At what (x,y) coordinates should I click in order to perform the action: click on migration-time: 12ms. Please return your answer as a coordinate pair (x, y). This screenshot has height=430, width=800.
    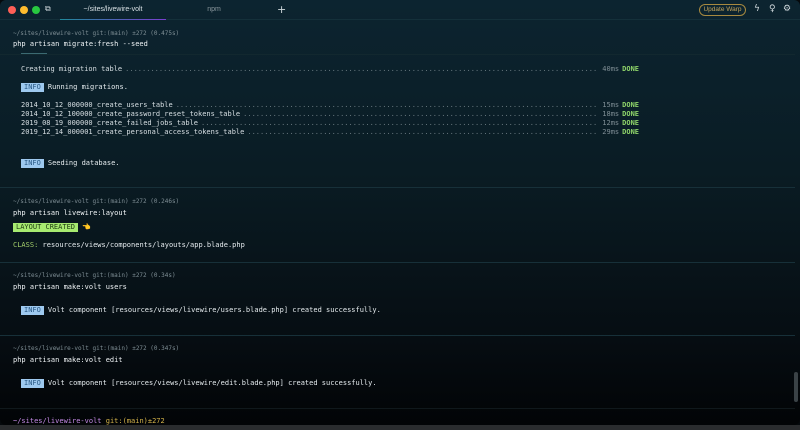
    Looking at the image, I should click on (611, 123).